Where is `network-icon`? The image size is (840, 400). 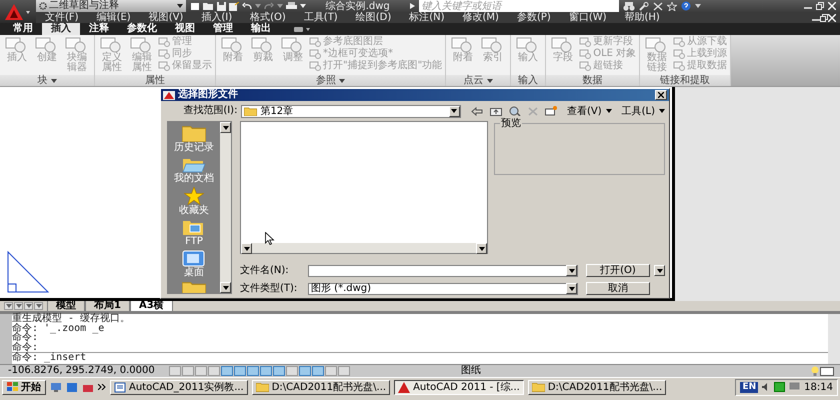 network-icon is located at coordinates (780, 387).